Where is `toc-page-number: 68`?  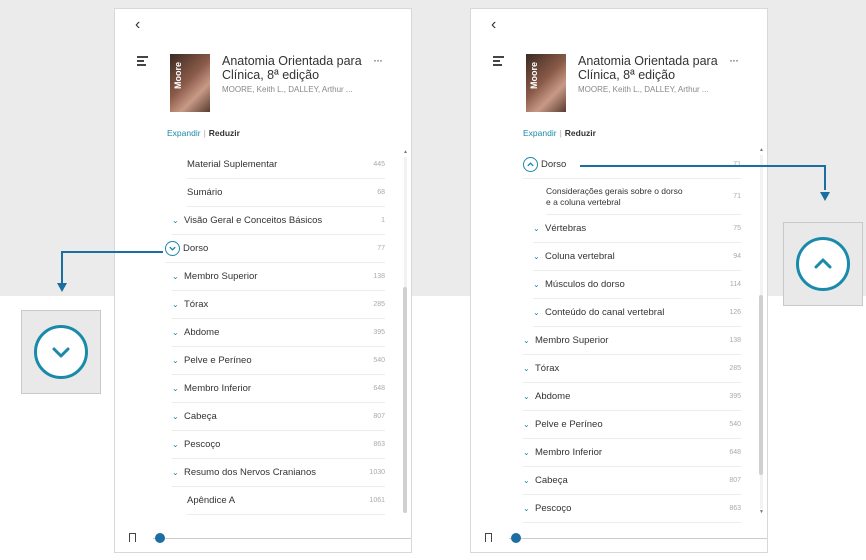
toc-page-number: 68 is located at coordinates (381, 192).